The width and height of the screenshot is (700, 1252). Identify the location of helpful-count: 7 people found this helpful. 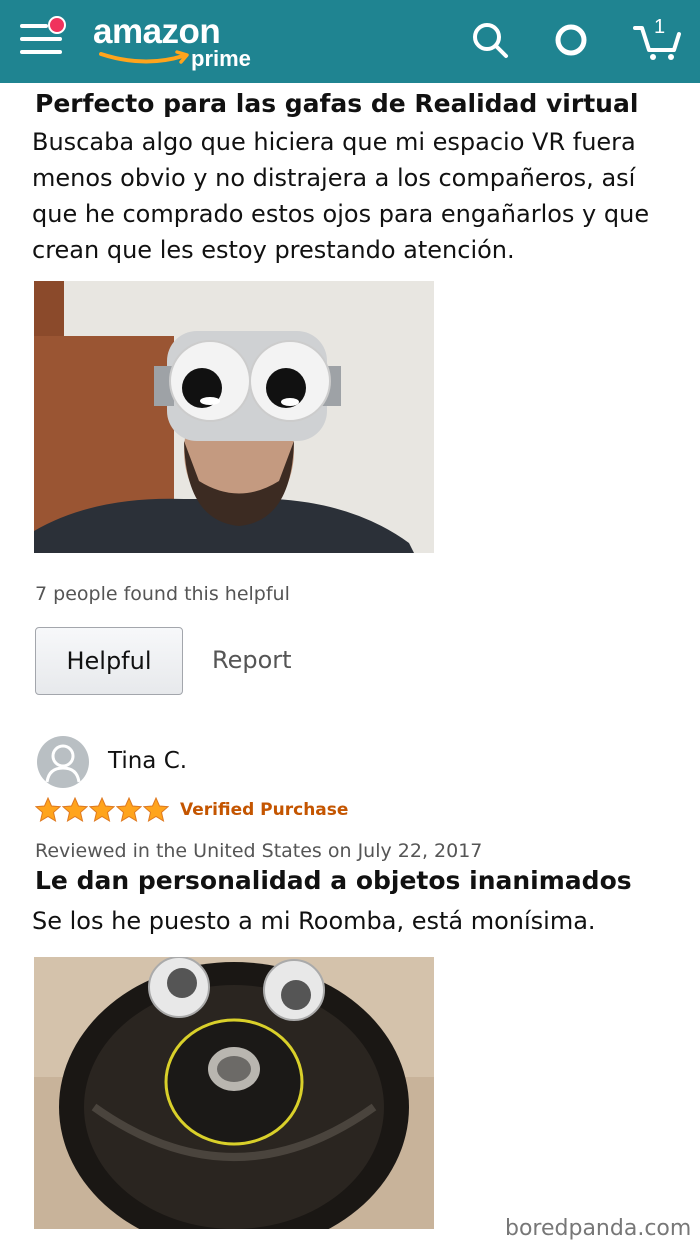
(162, 594).